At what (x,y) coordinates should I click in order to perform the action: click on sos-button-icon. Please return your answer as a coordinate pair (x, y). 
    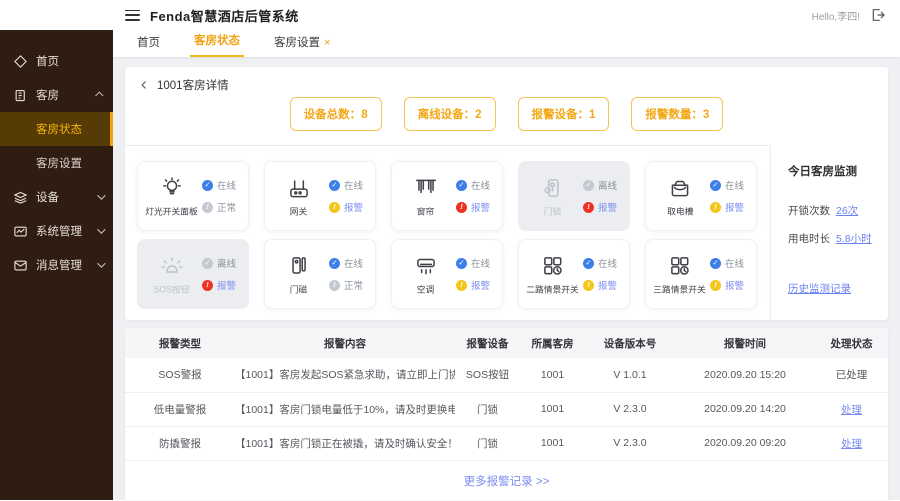
    Looking at the image, I should click on (172, 266).